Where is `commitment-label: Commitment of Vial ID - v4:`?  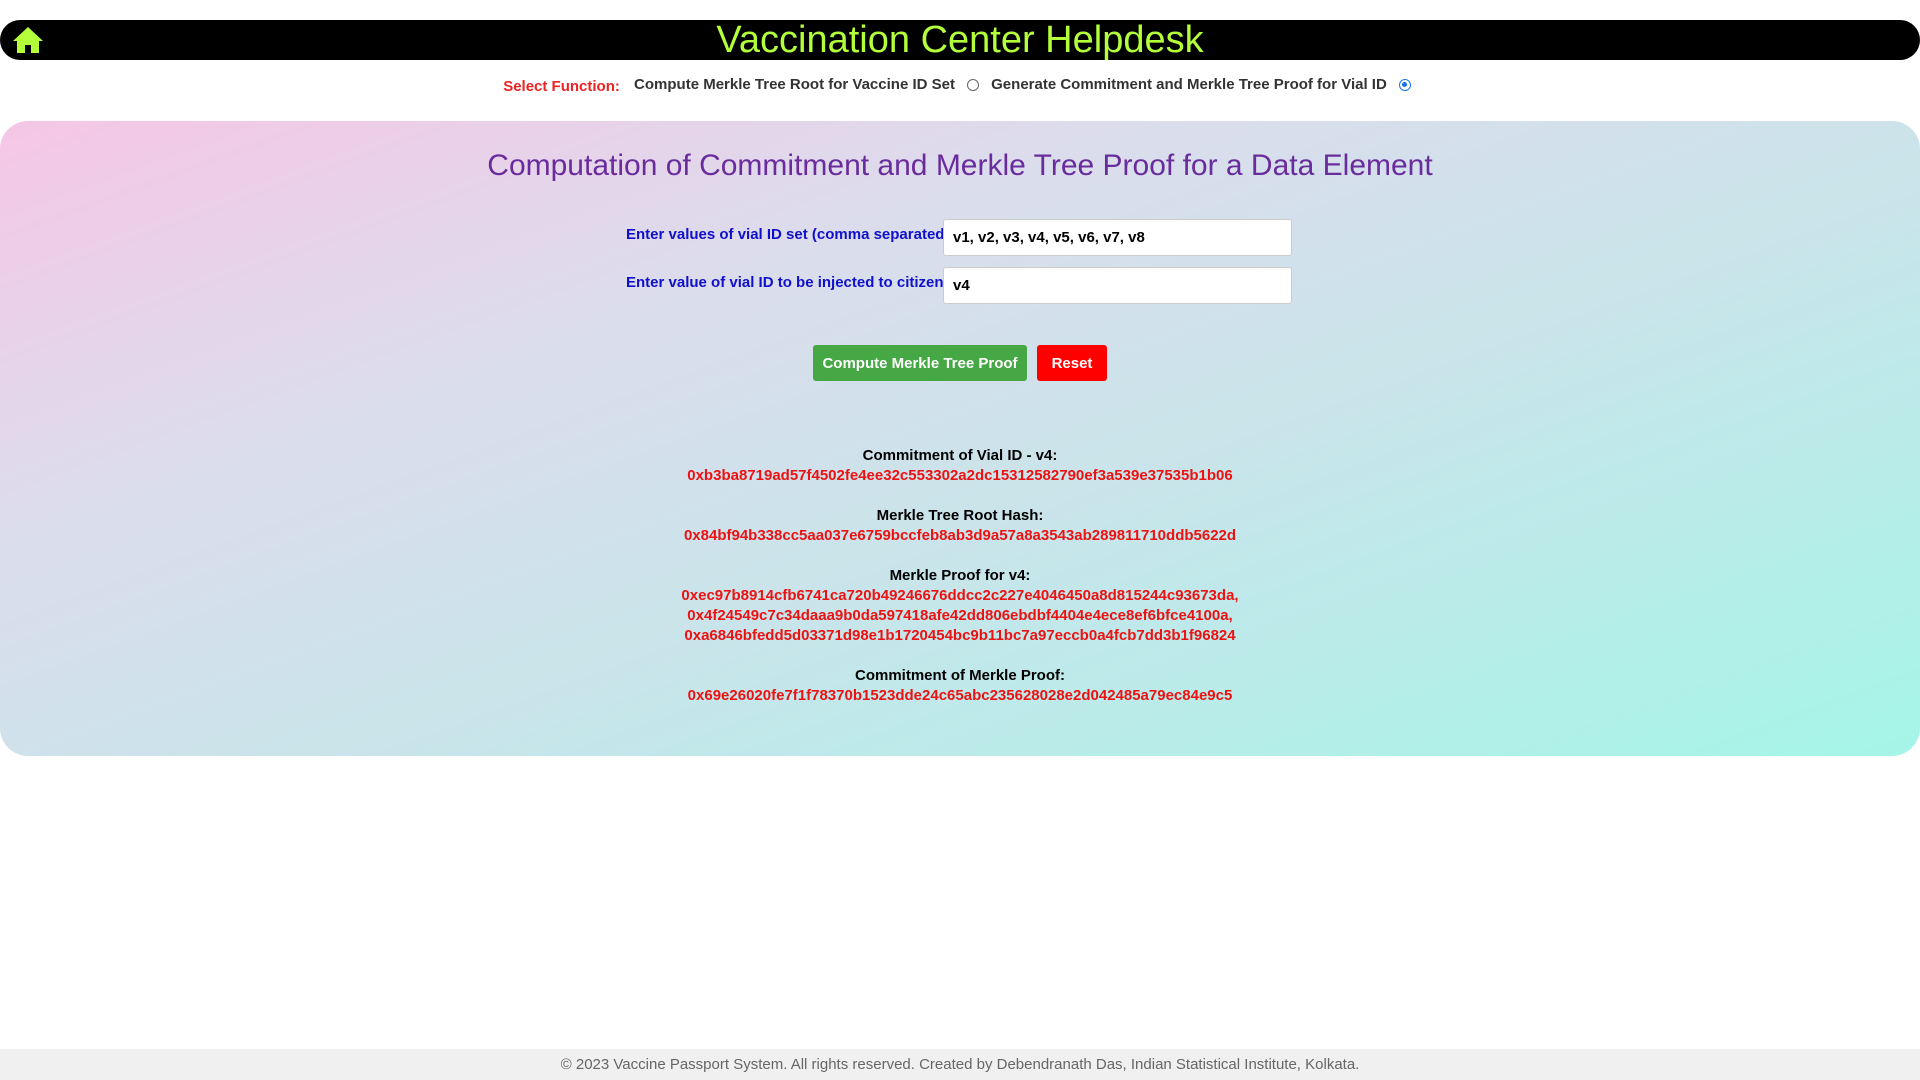
commitment-label: Commitment of Vial ID - v4: is located at coordinates (960, 455).